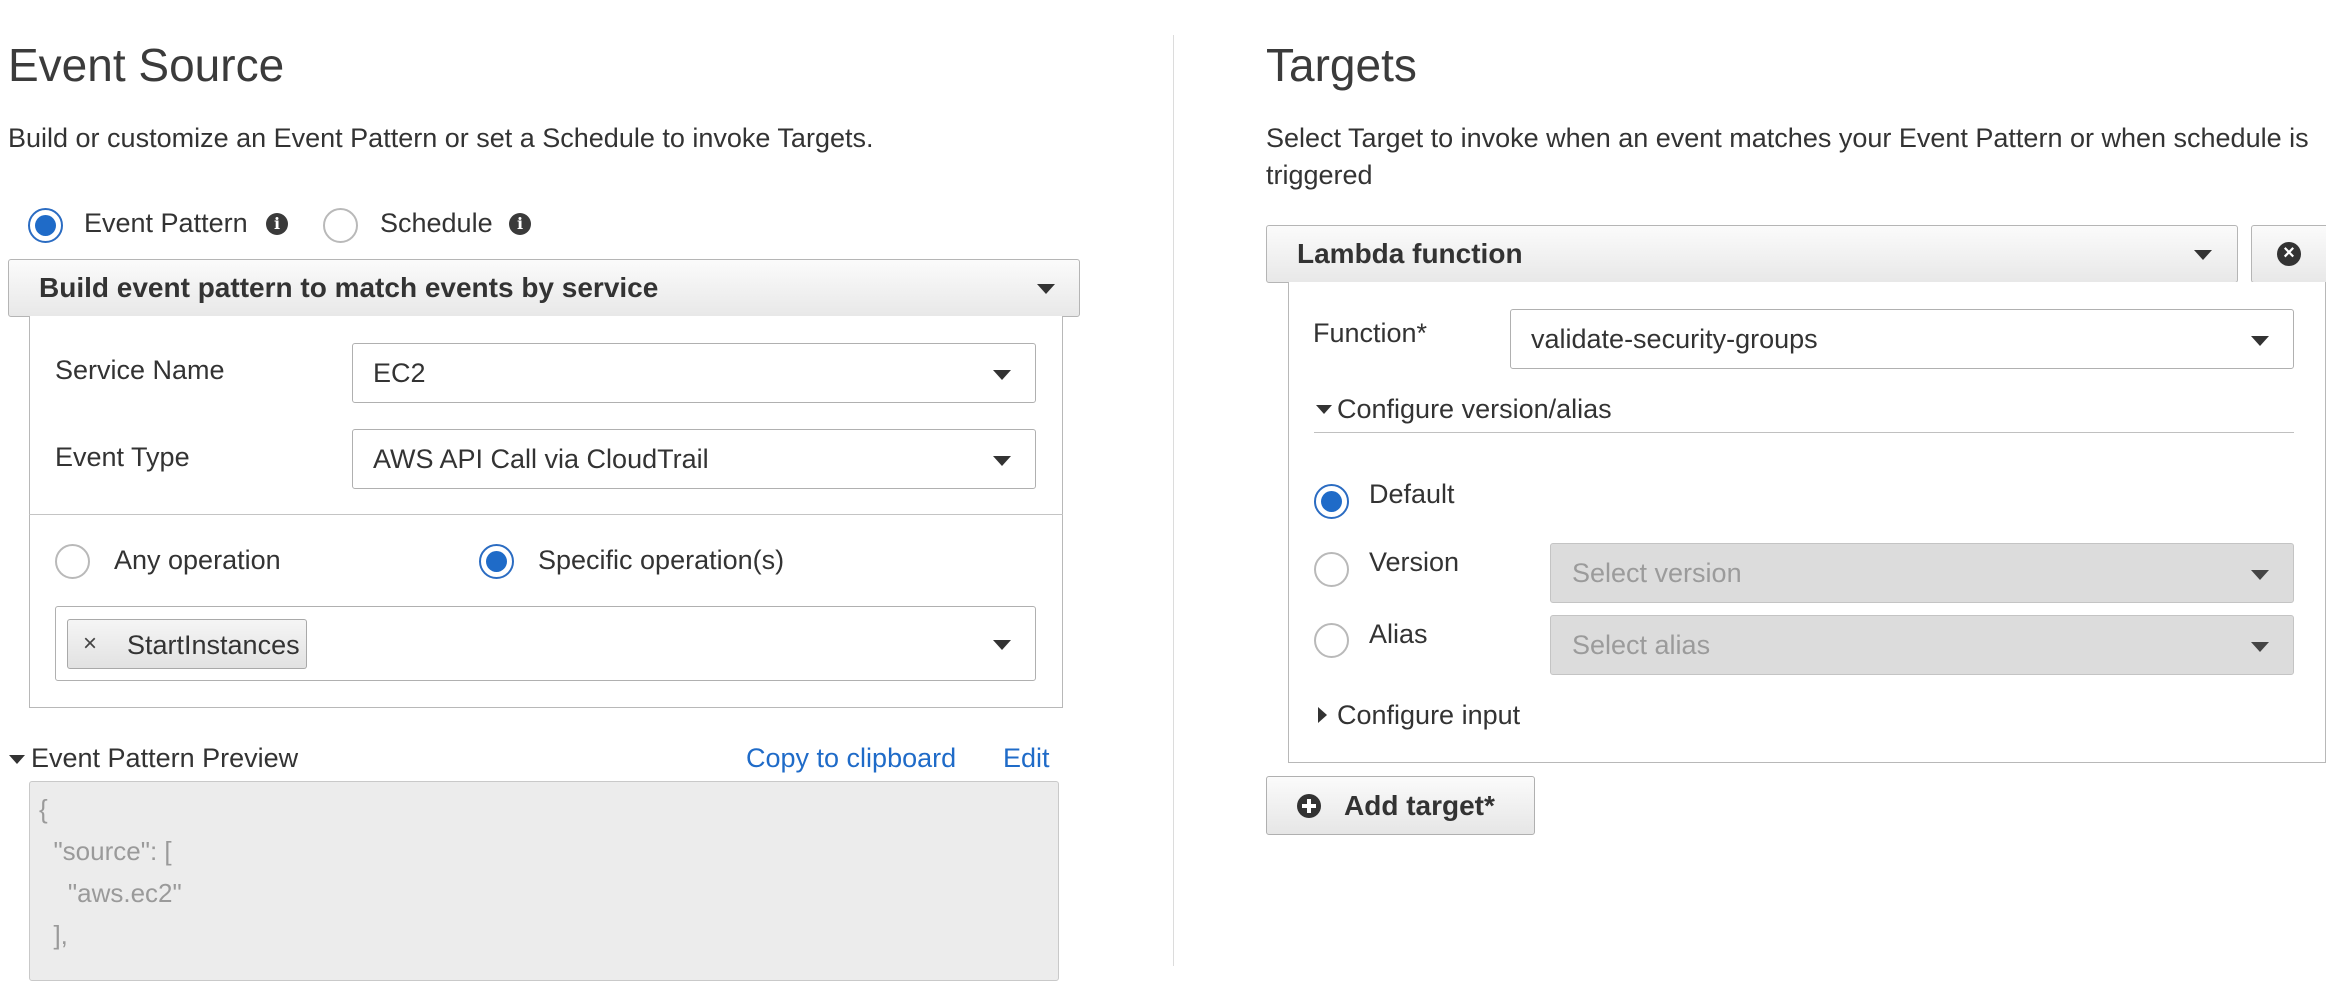 Image resolution: width=2326 pixels, height=981 pixels. What do you see at coordinates (213, 645) in the screenshot?
I see `token-label: StartInstances` at bounding box center [213, 645].